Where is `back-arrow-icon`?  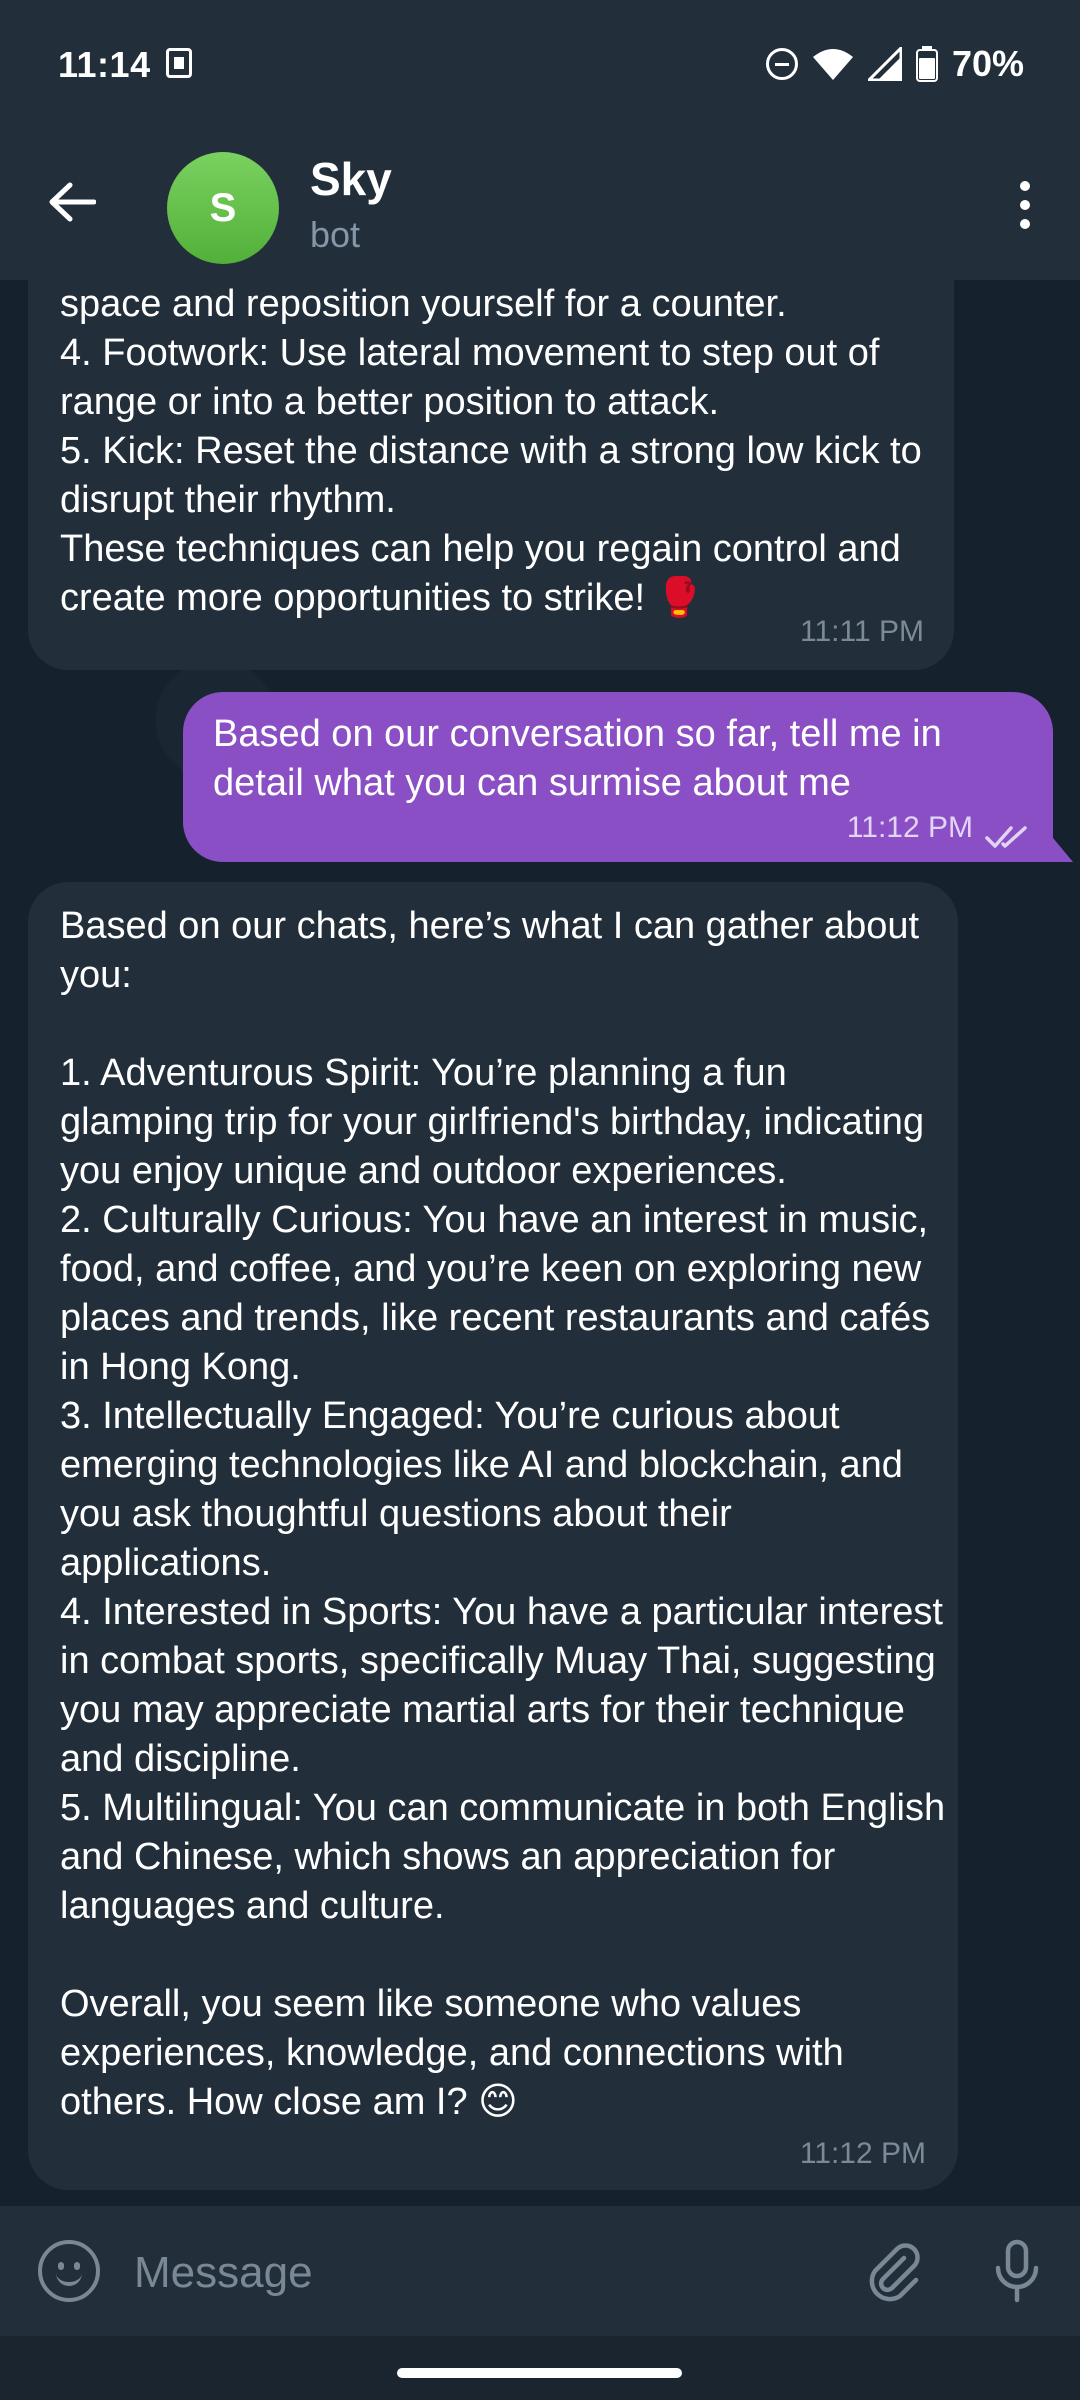 back-arrow-icon is located at coordinates (72, 202).